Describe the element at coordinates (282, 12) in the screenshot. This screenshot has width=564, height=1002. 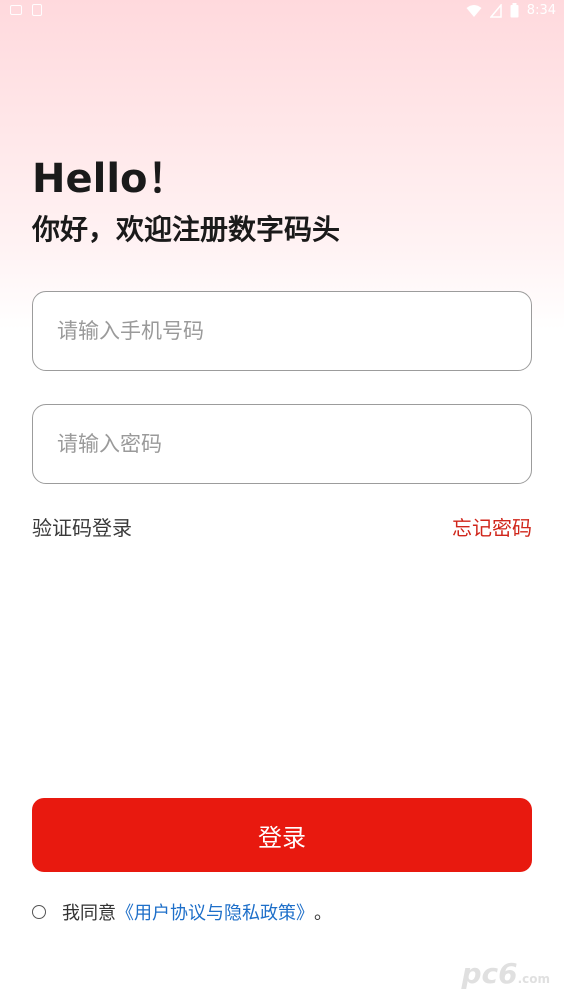
I see `status-bar: 8:34` at that location.